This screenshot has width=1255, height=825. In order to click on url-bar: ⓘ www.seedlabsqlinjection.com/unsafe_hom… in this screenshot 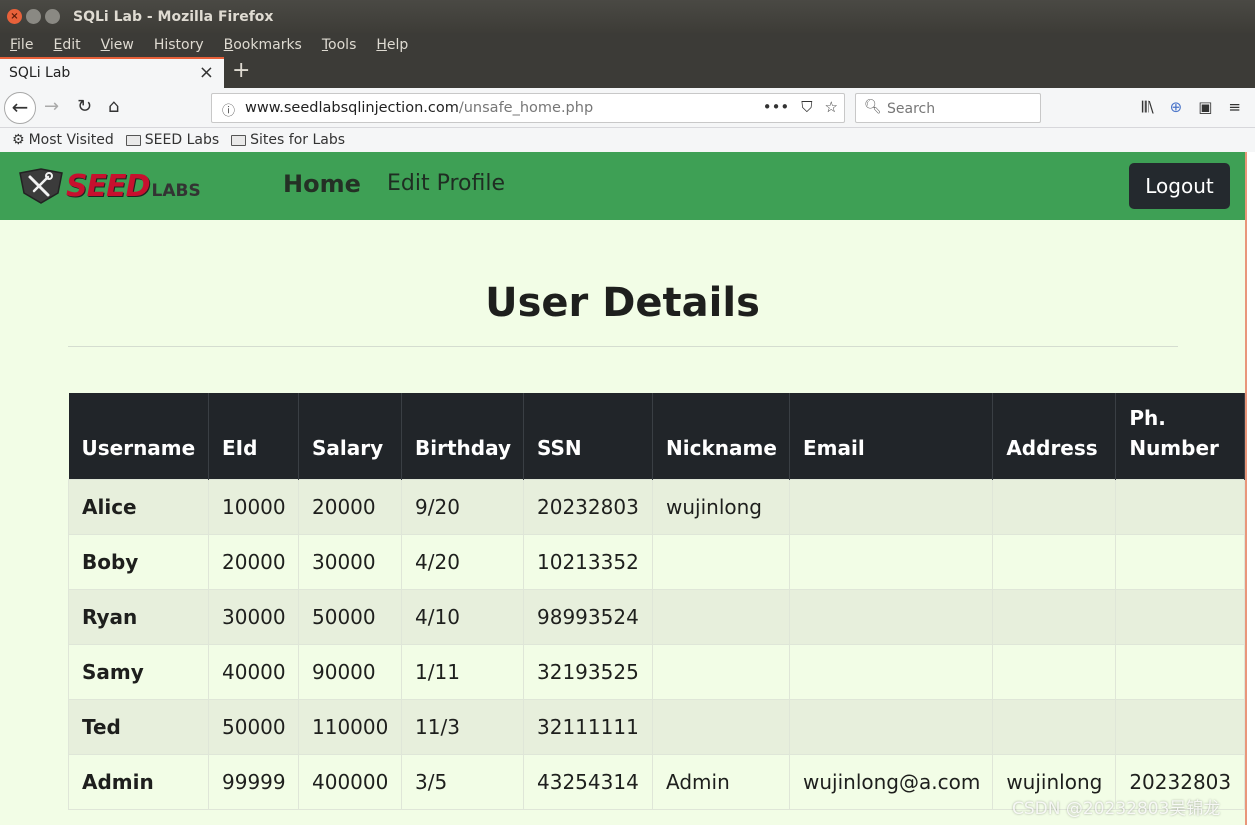, I will do `click(528, 108)`.